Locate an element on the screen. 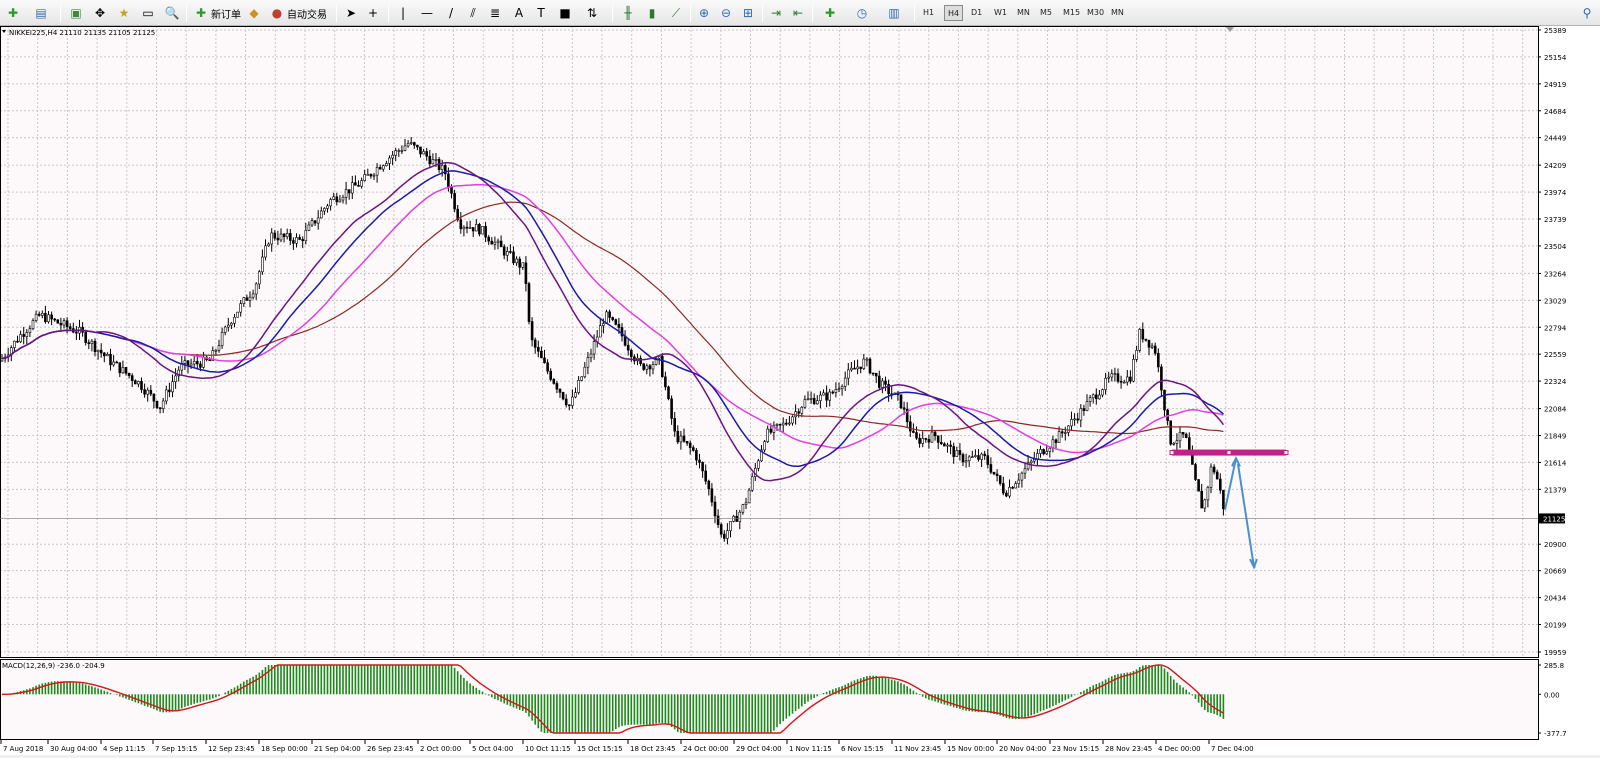 Image resolution: width=1600 pixels, height=758 pixels. channel-tool: ⫽ is located at coordinates (473, 13).